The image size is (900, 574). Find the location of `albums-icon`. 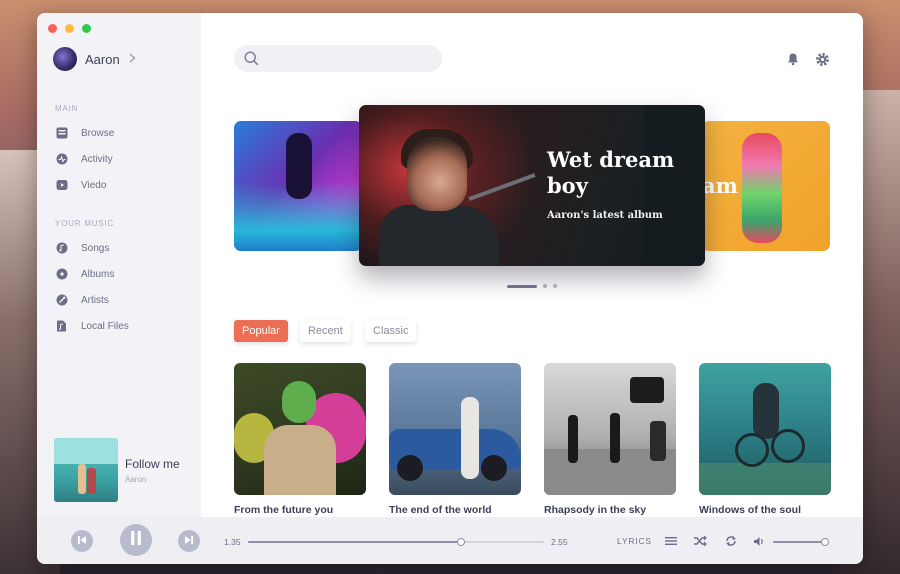

albums-icon is located at coordinates (61, 274).